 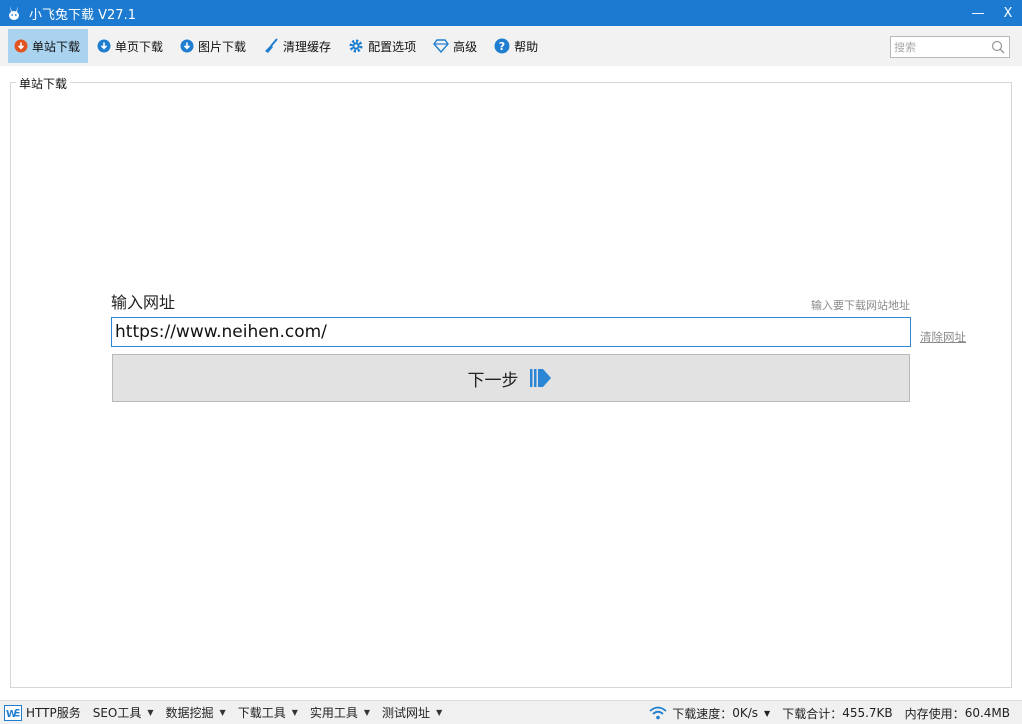 I want to click on memory-value: 60.4MB, so click(x=987, y=713).